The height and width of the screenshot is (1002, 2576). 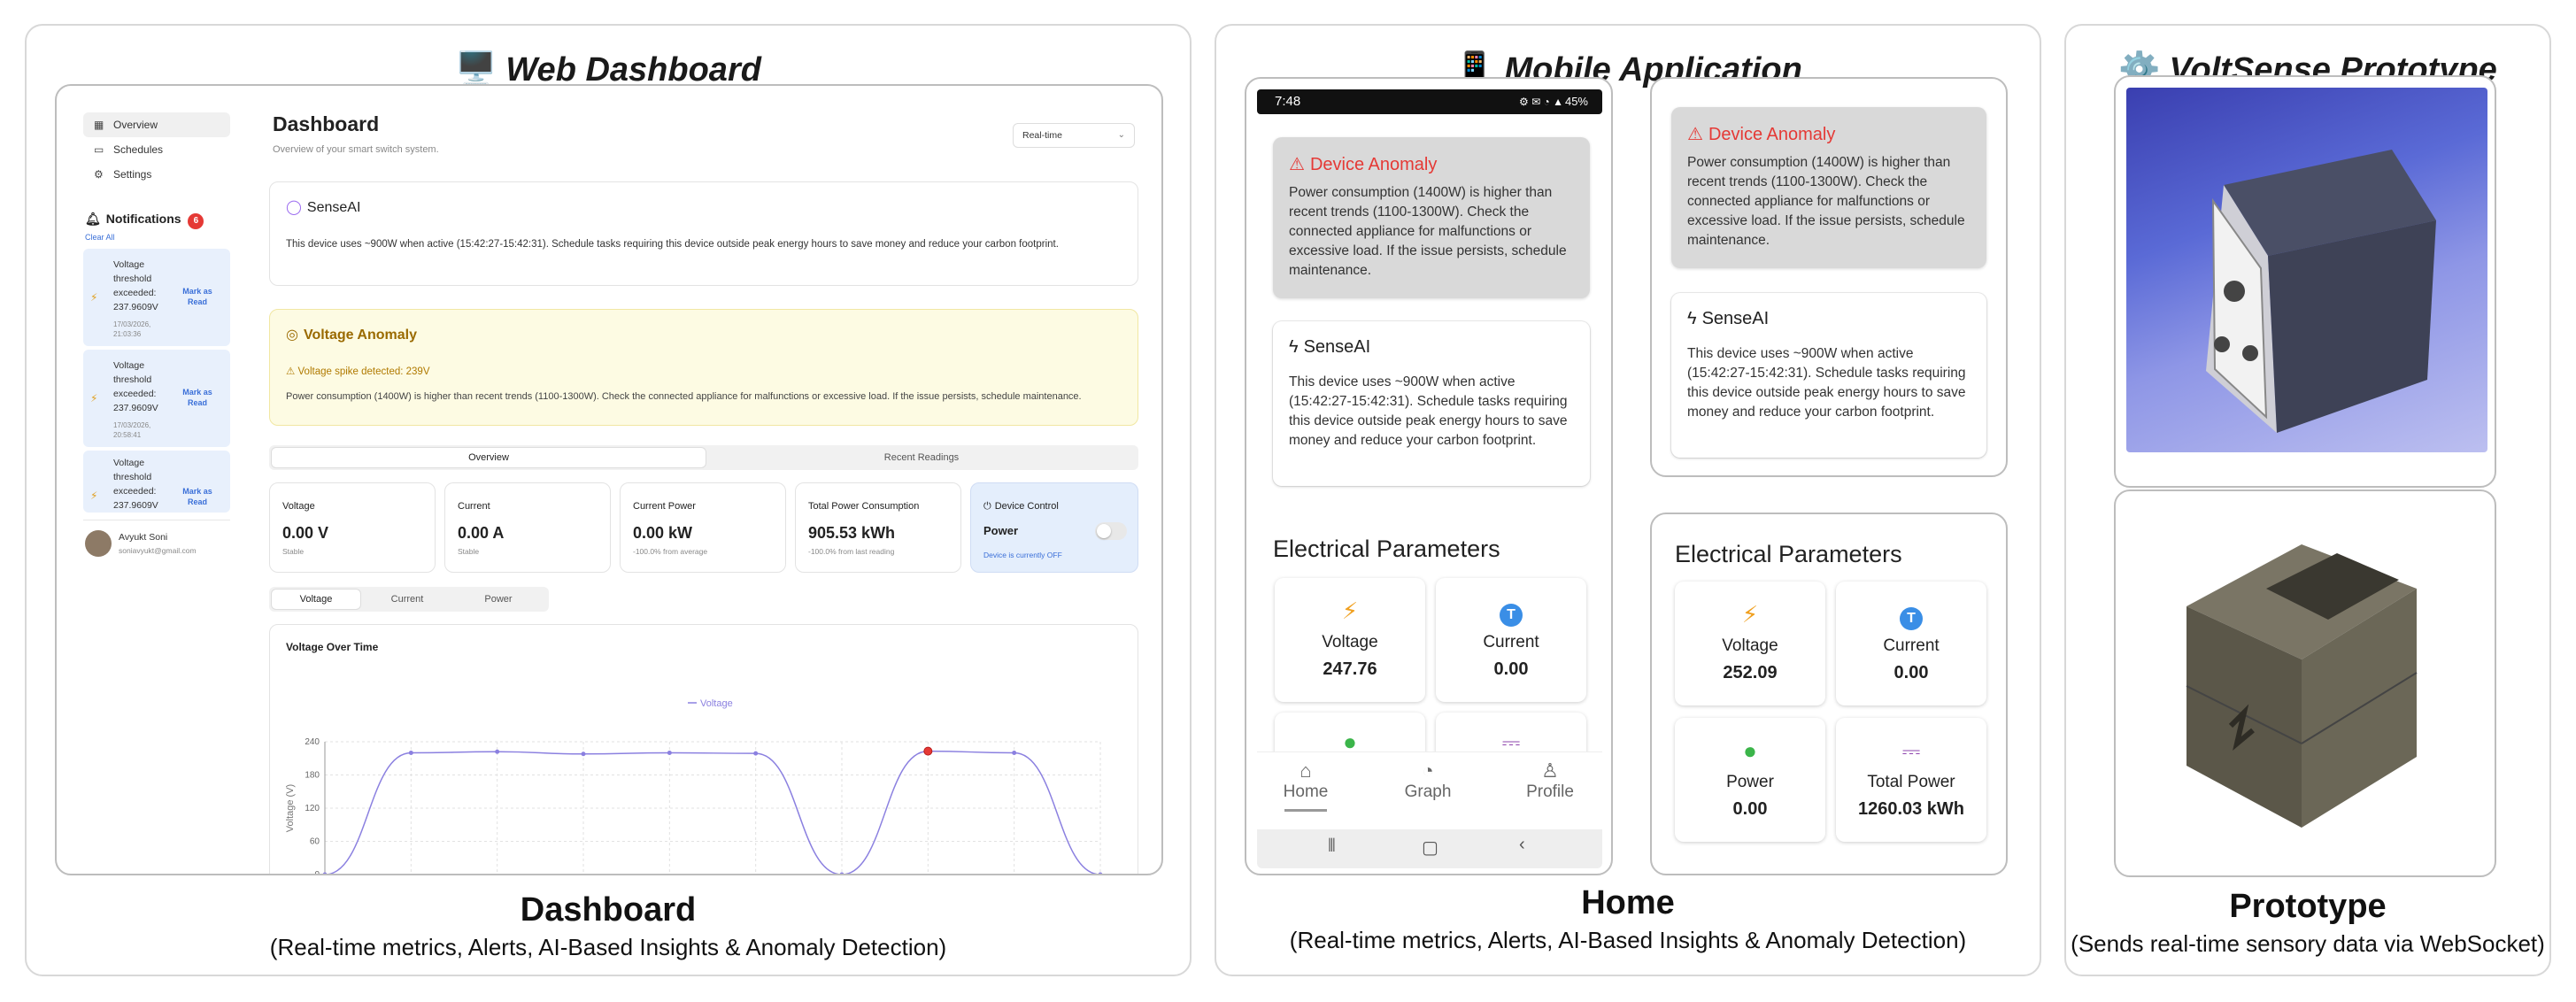 I want to click on user-email: soniavyukt@gmail.com, so click(x=158, y=550).